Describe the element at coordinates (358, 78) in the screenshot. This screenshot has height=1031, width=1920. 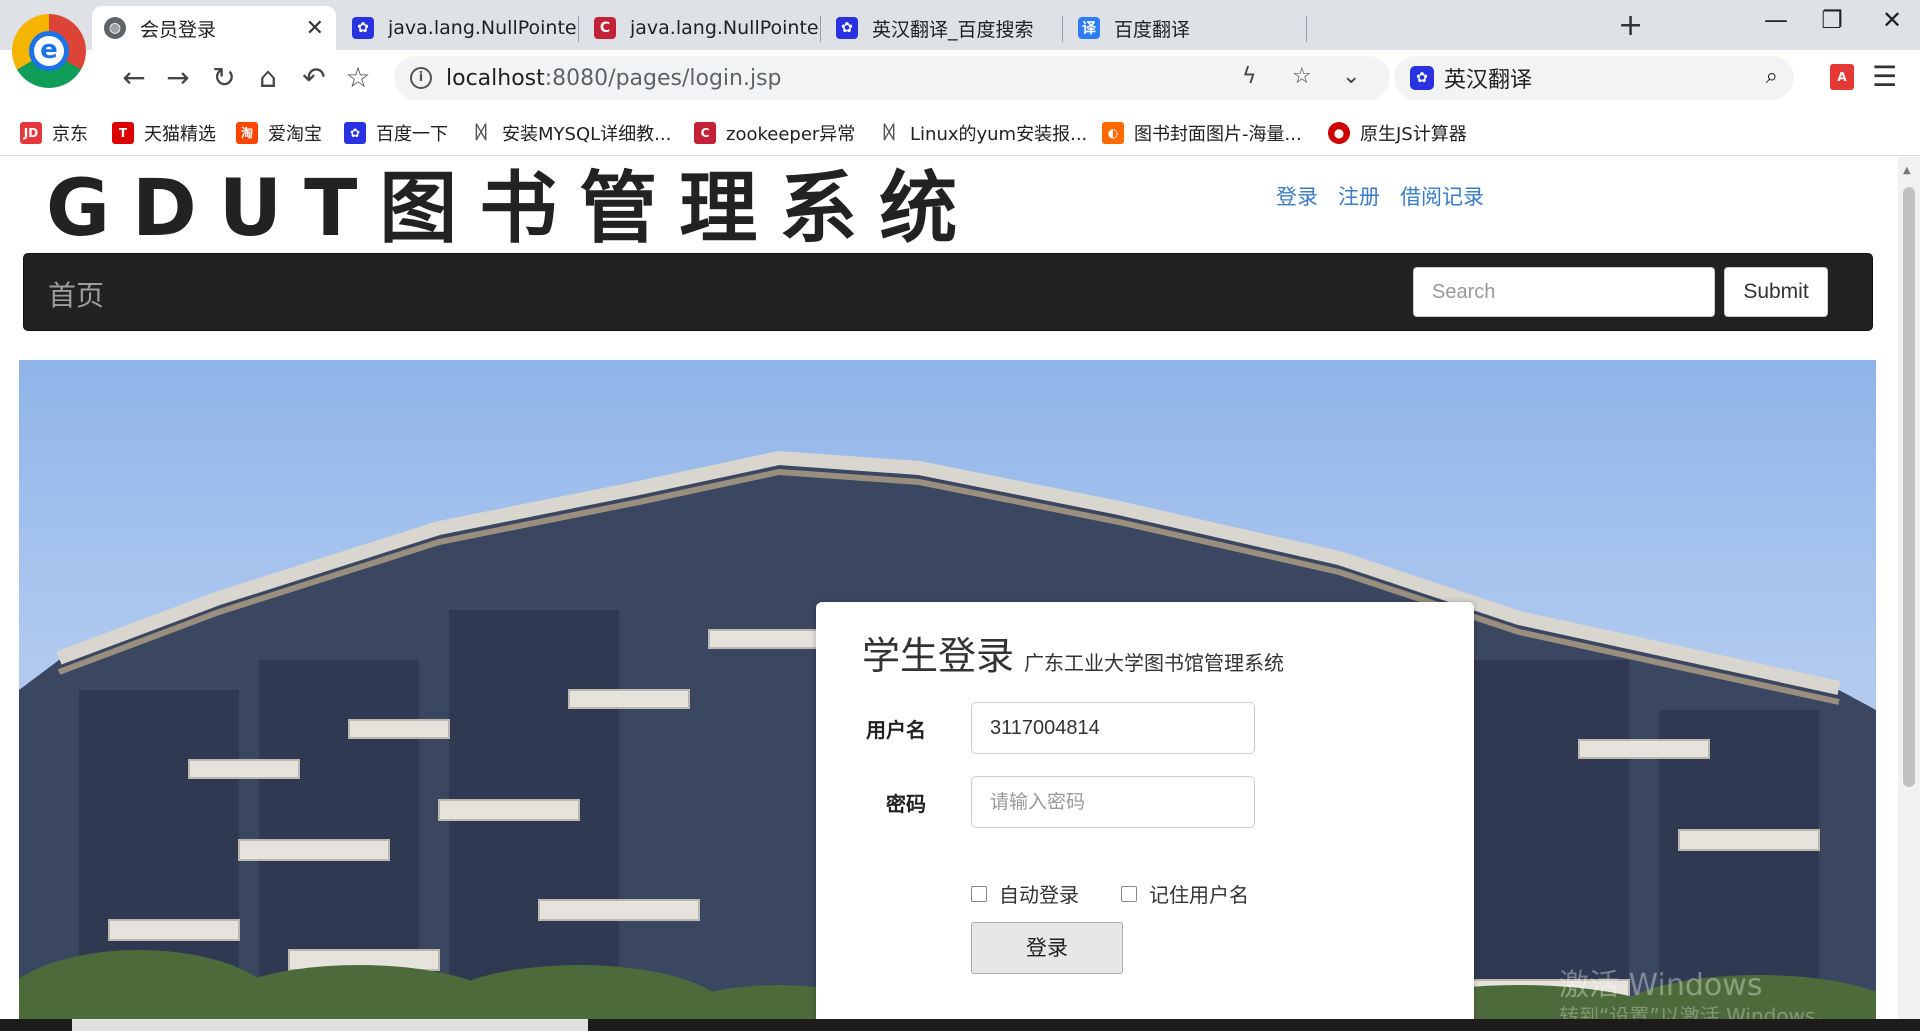
I see `star-icon: ☆` at that location.